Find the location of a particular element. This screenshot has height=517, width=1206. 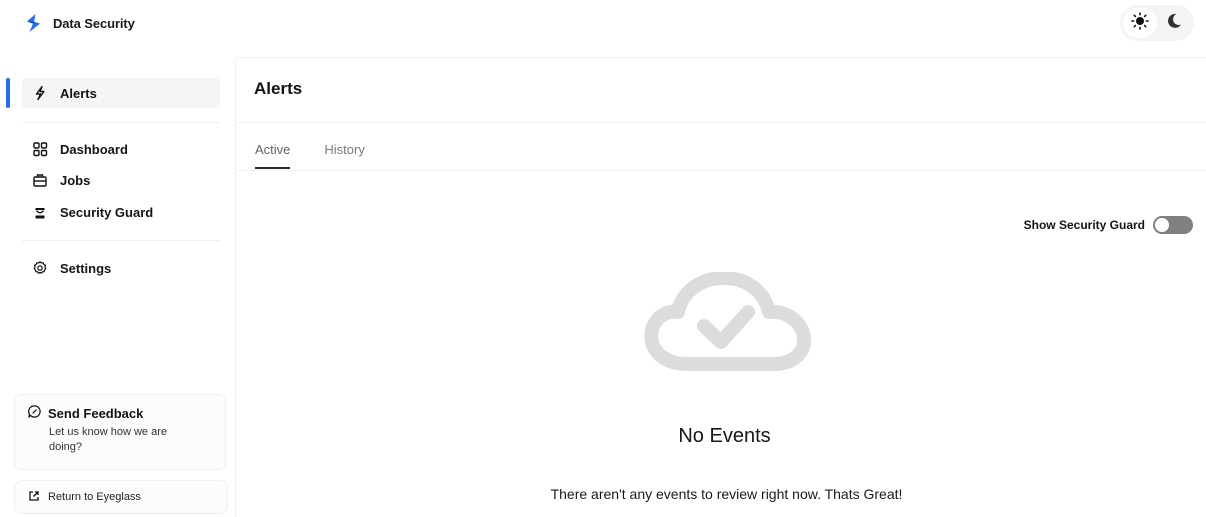

gear-icon is located at coordinates (40, 268).